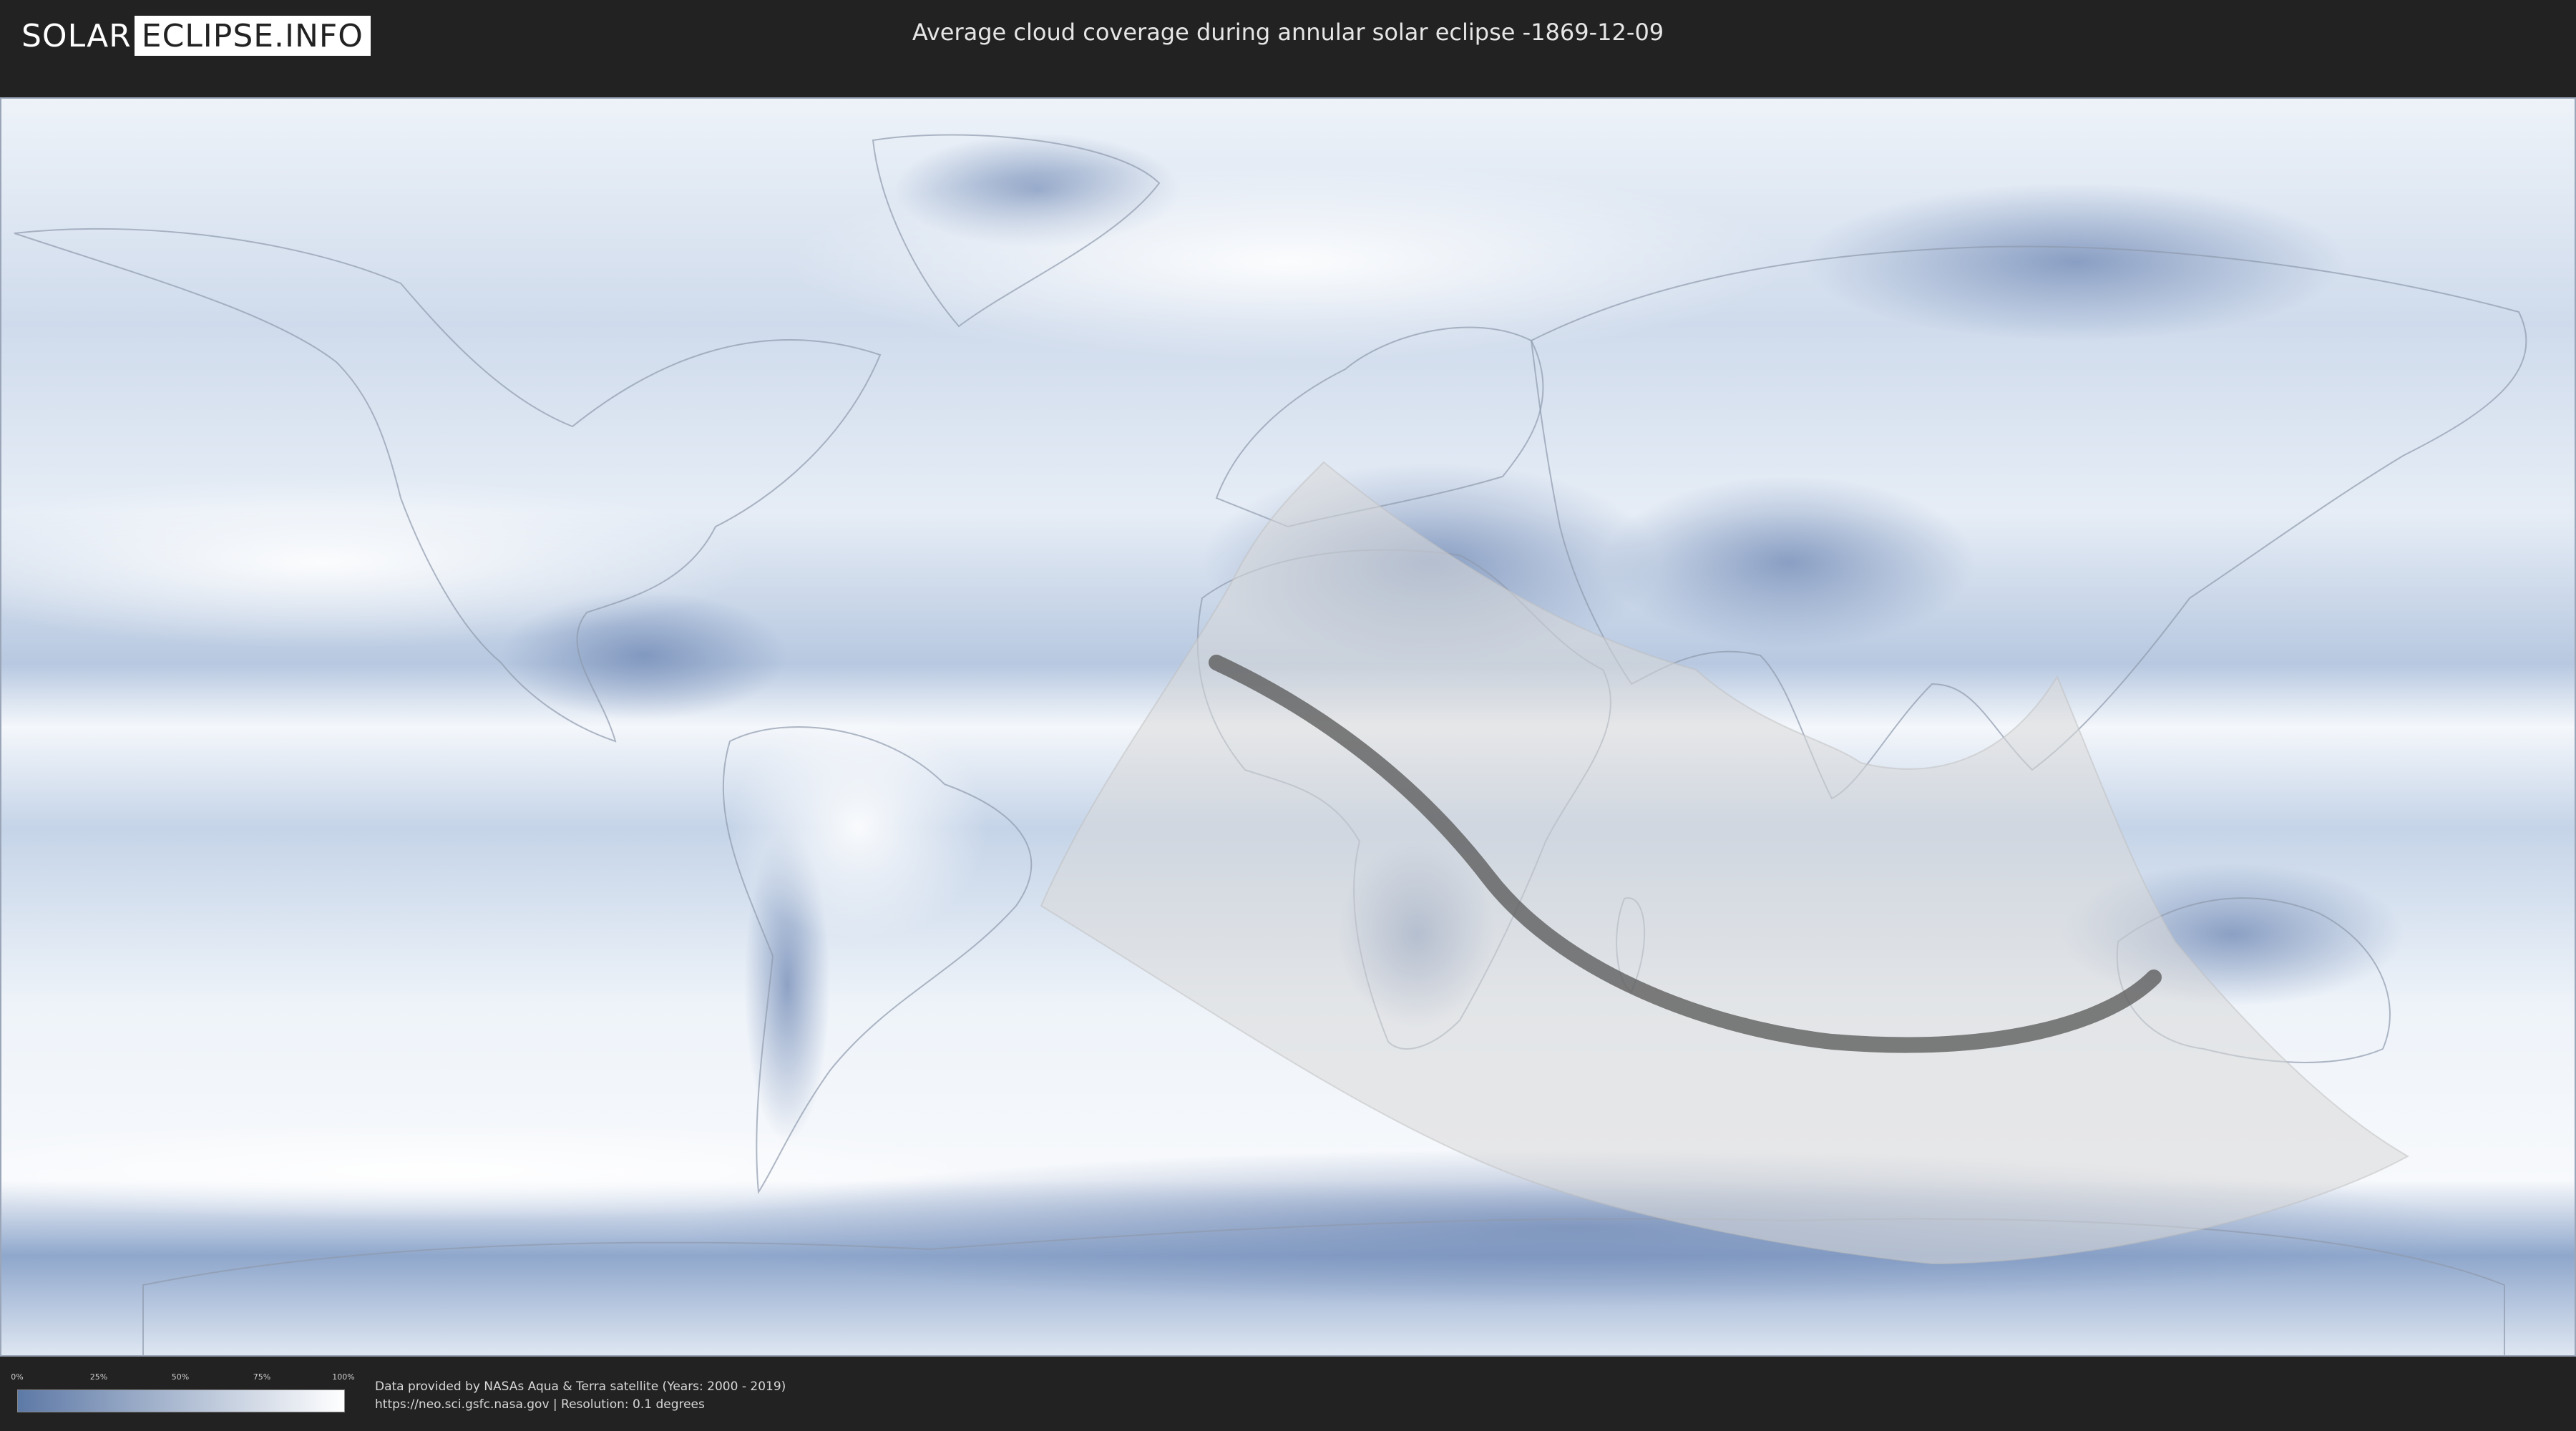  What do you see at coordinates (98, 1377) in the screenshot?
I see `legend-tick-25: 25%` at bounding box center [98, 1377].